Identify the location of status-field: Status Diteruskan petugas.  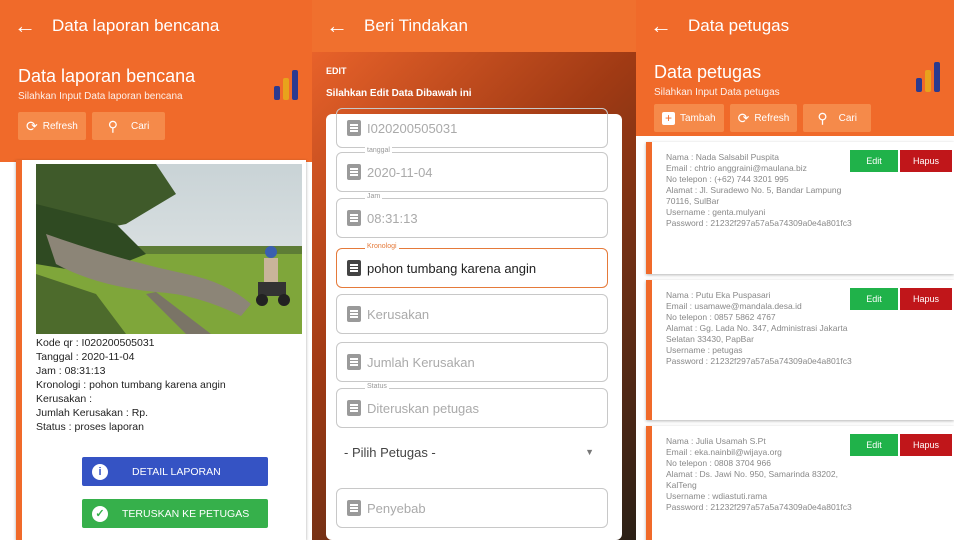
(472, 405).